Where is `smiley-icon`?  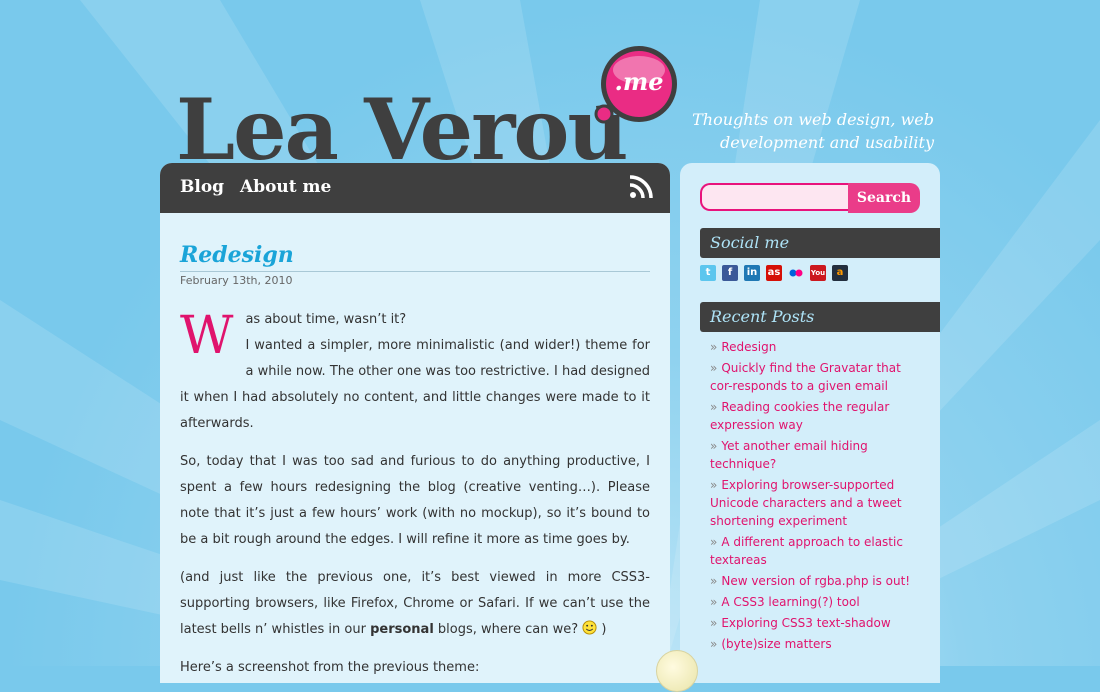
smiley-icon is located at coordinates (589, 627).